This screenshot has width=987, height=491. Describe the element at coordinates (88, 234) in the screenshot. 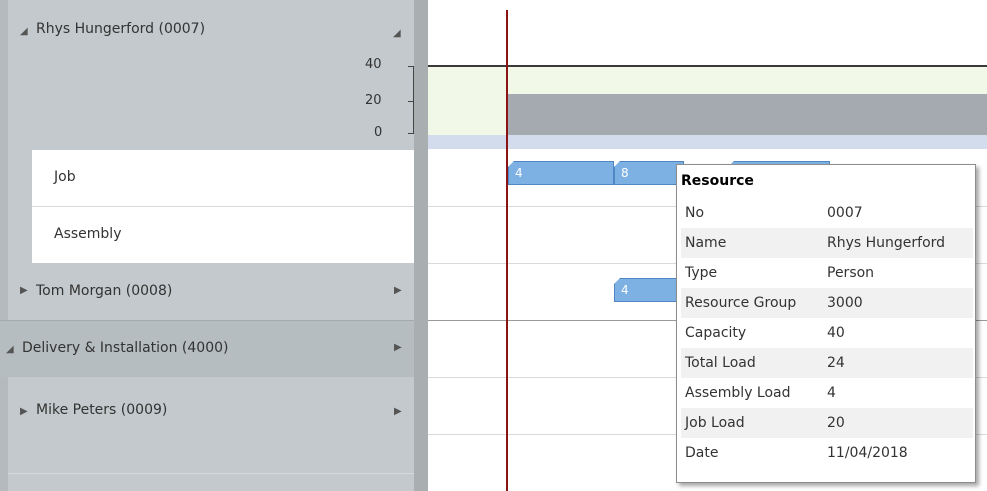

I see `assembly-label: Assembly` at that location.